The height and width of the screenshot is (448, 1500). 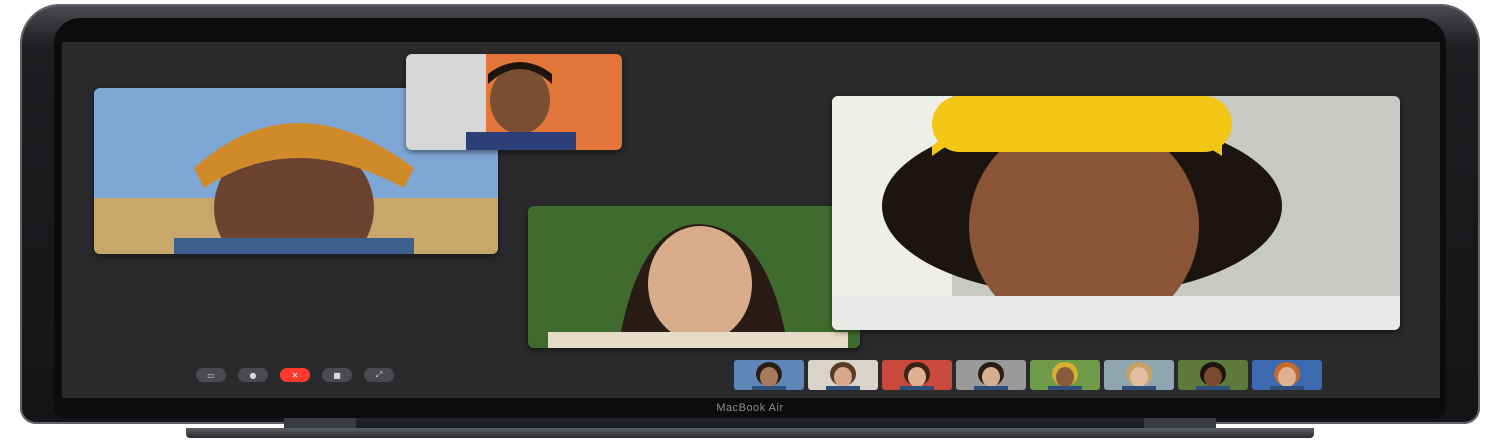 I want to click on participant-strip, so click(x=1028, y=375).